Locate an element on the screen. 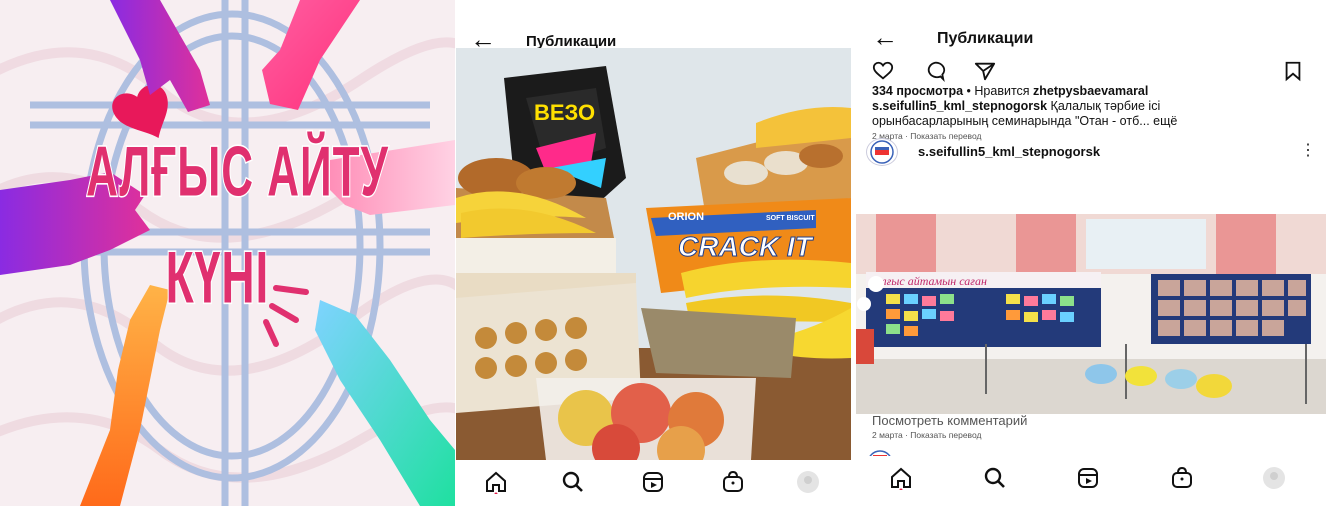 The height and width of the screenshot is (506, 1328). board-title: Алғыс айтамын саған is located at coordinates (930, 281).